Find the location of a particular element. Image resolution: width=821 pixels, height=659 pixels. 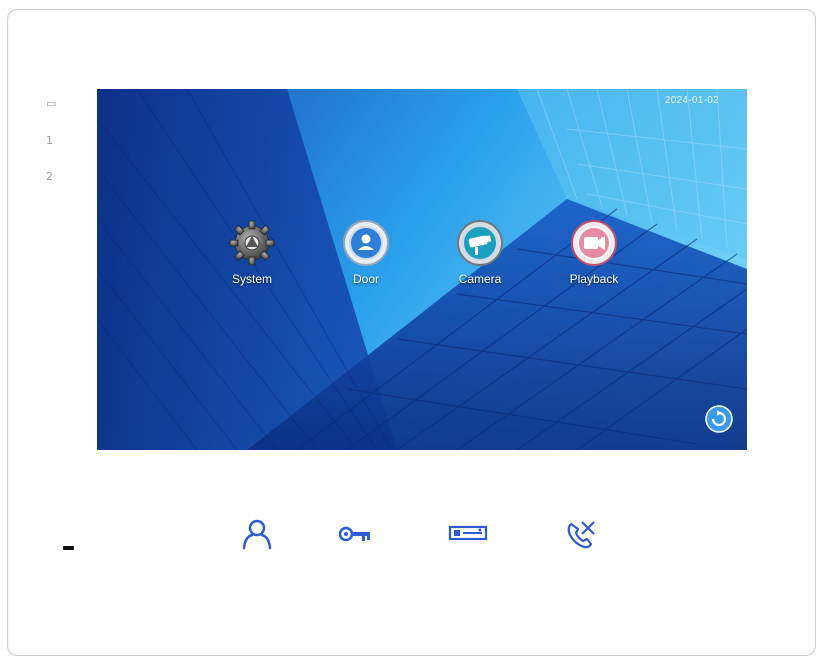

menu-camera-label: Camera is located at coordinates (480, 279).